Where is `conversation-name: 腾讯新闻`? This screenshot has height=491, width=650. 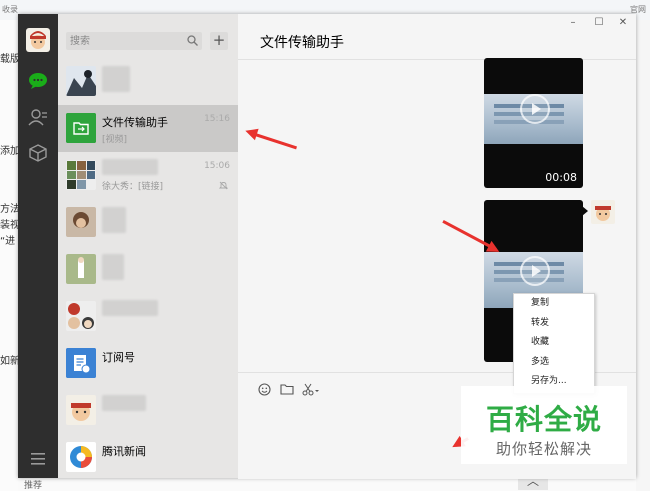
conversation-name: 腾讯新闻 is located at coordinates (124, 451).